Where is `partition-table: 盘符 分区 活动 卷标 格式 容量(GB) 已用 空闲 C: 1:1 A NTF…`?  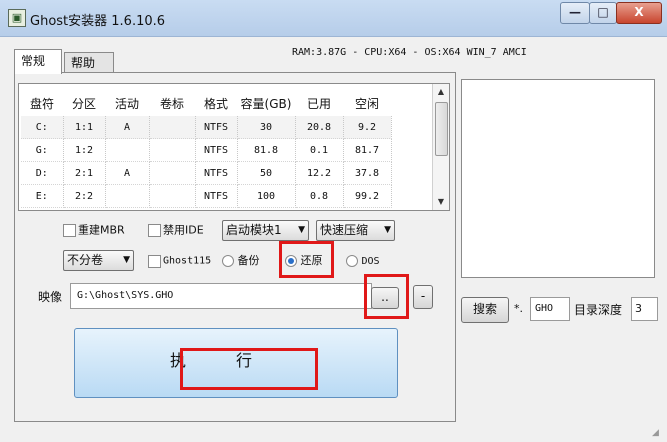
partition-table: 盘符 分区 活动 卷标 格式 容量(GB) 已用 空闲 C: 1:1 A NTF… is located at coordinates (206, 149).